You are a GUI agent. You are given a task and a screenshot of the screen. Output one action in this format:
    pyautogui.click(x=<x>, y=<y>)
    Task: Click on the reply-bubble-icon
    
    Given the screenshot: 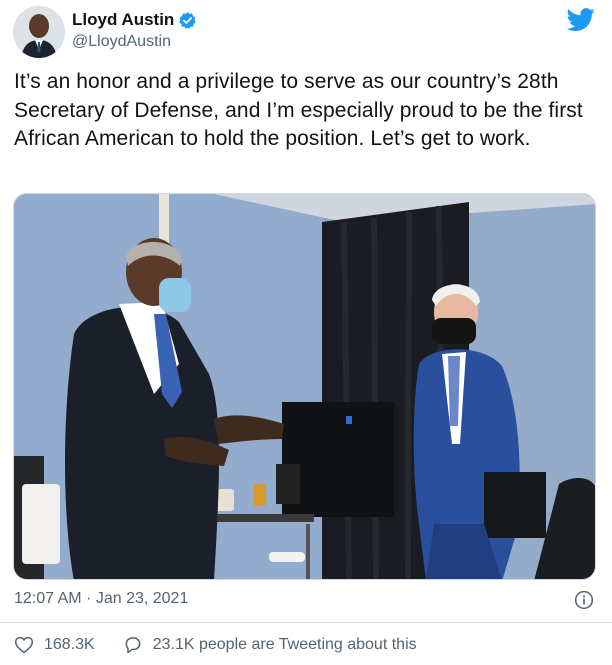 What is the action you would take?
    pyautogui.click(x=133, y=645)
    